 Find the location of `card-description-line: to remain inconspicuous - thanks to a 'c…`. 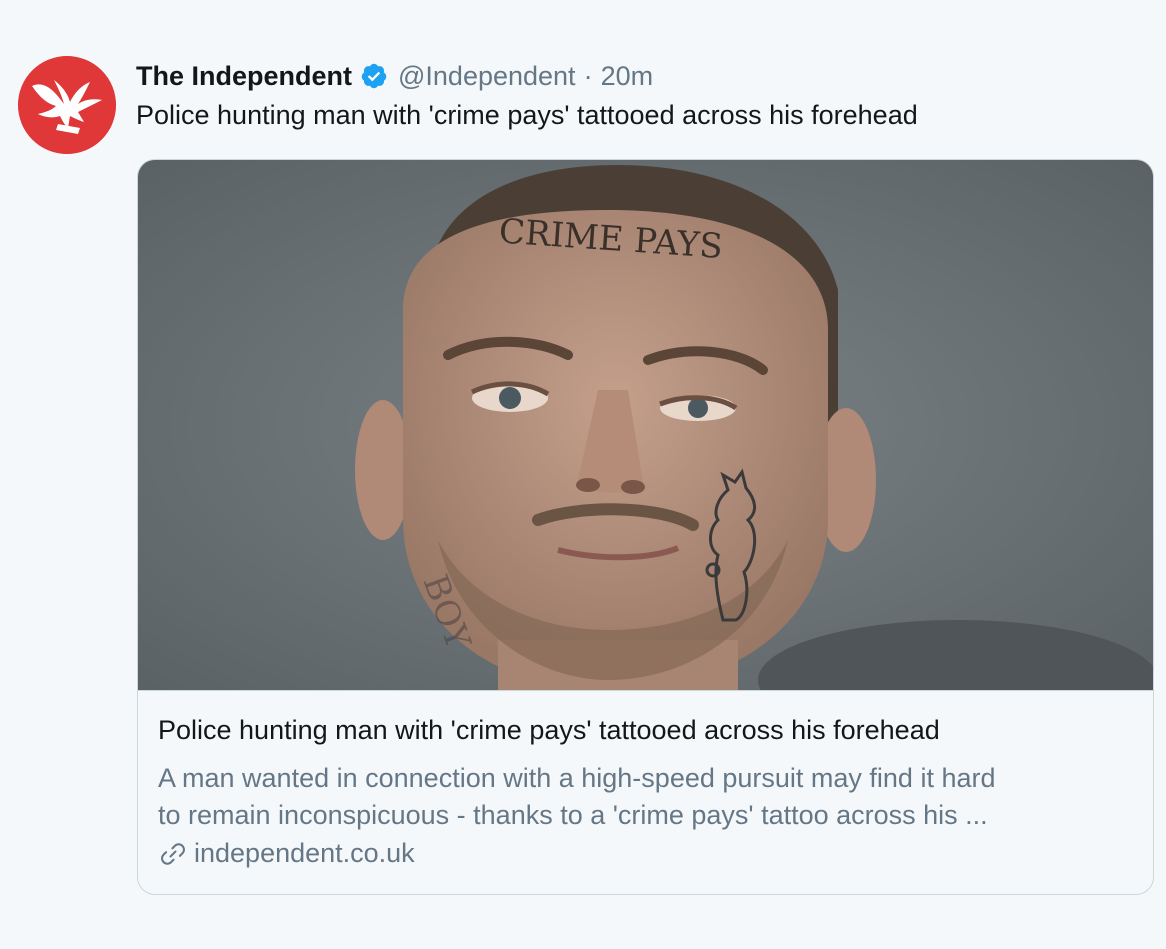

card-description-line: to remain inconspicuous - thanks to a 'c… is located at coordinates (573, 815).